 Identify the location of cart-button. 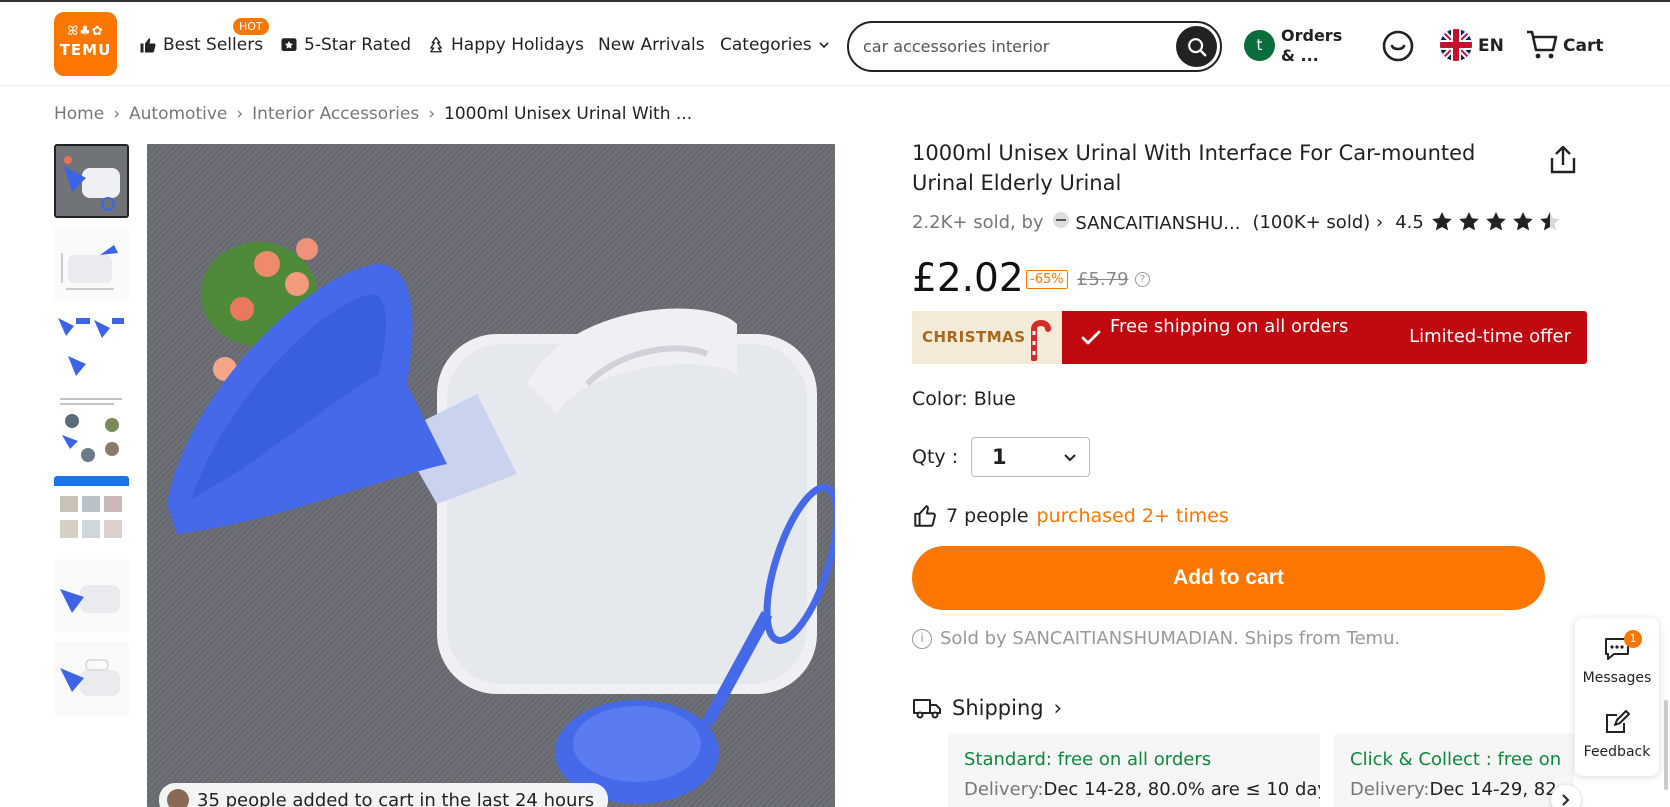
(1542, 47).